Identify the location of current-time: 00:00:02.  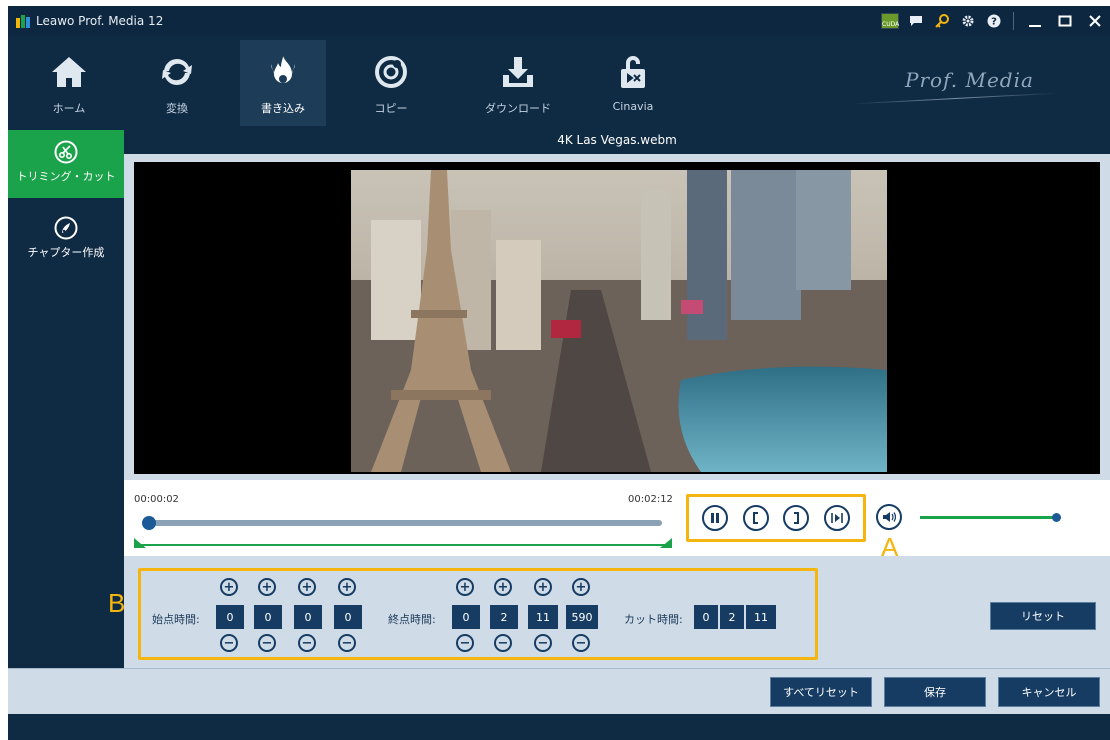
(156, 499).